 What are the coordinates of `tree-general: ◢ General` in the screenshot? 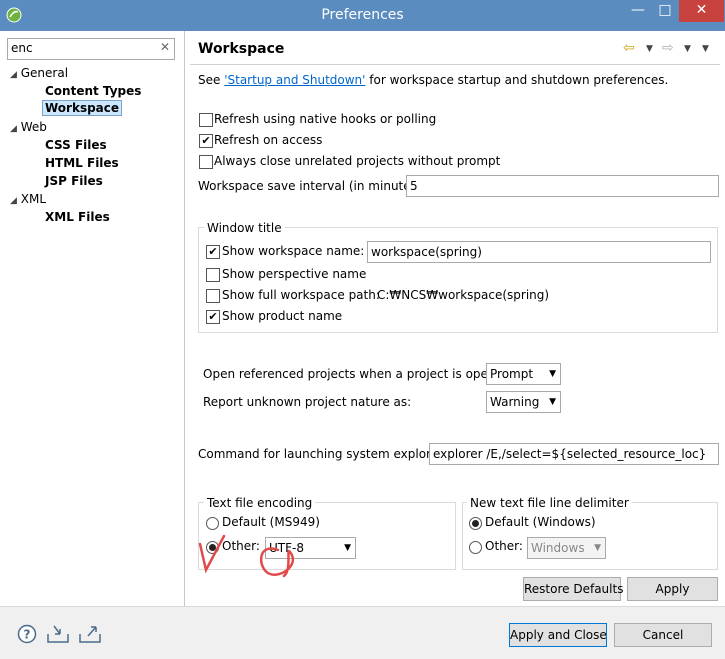 It's located at (39, 73).